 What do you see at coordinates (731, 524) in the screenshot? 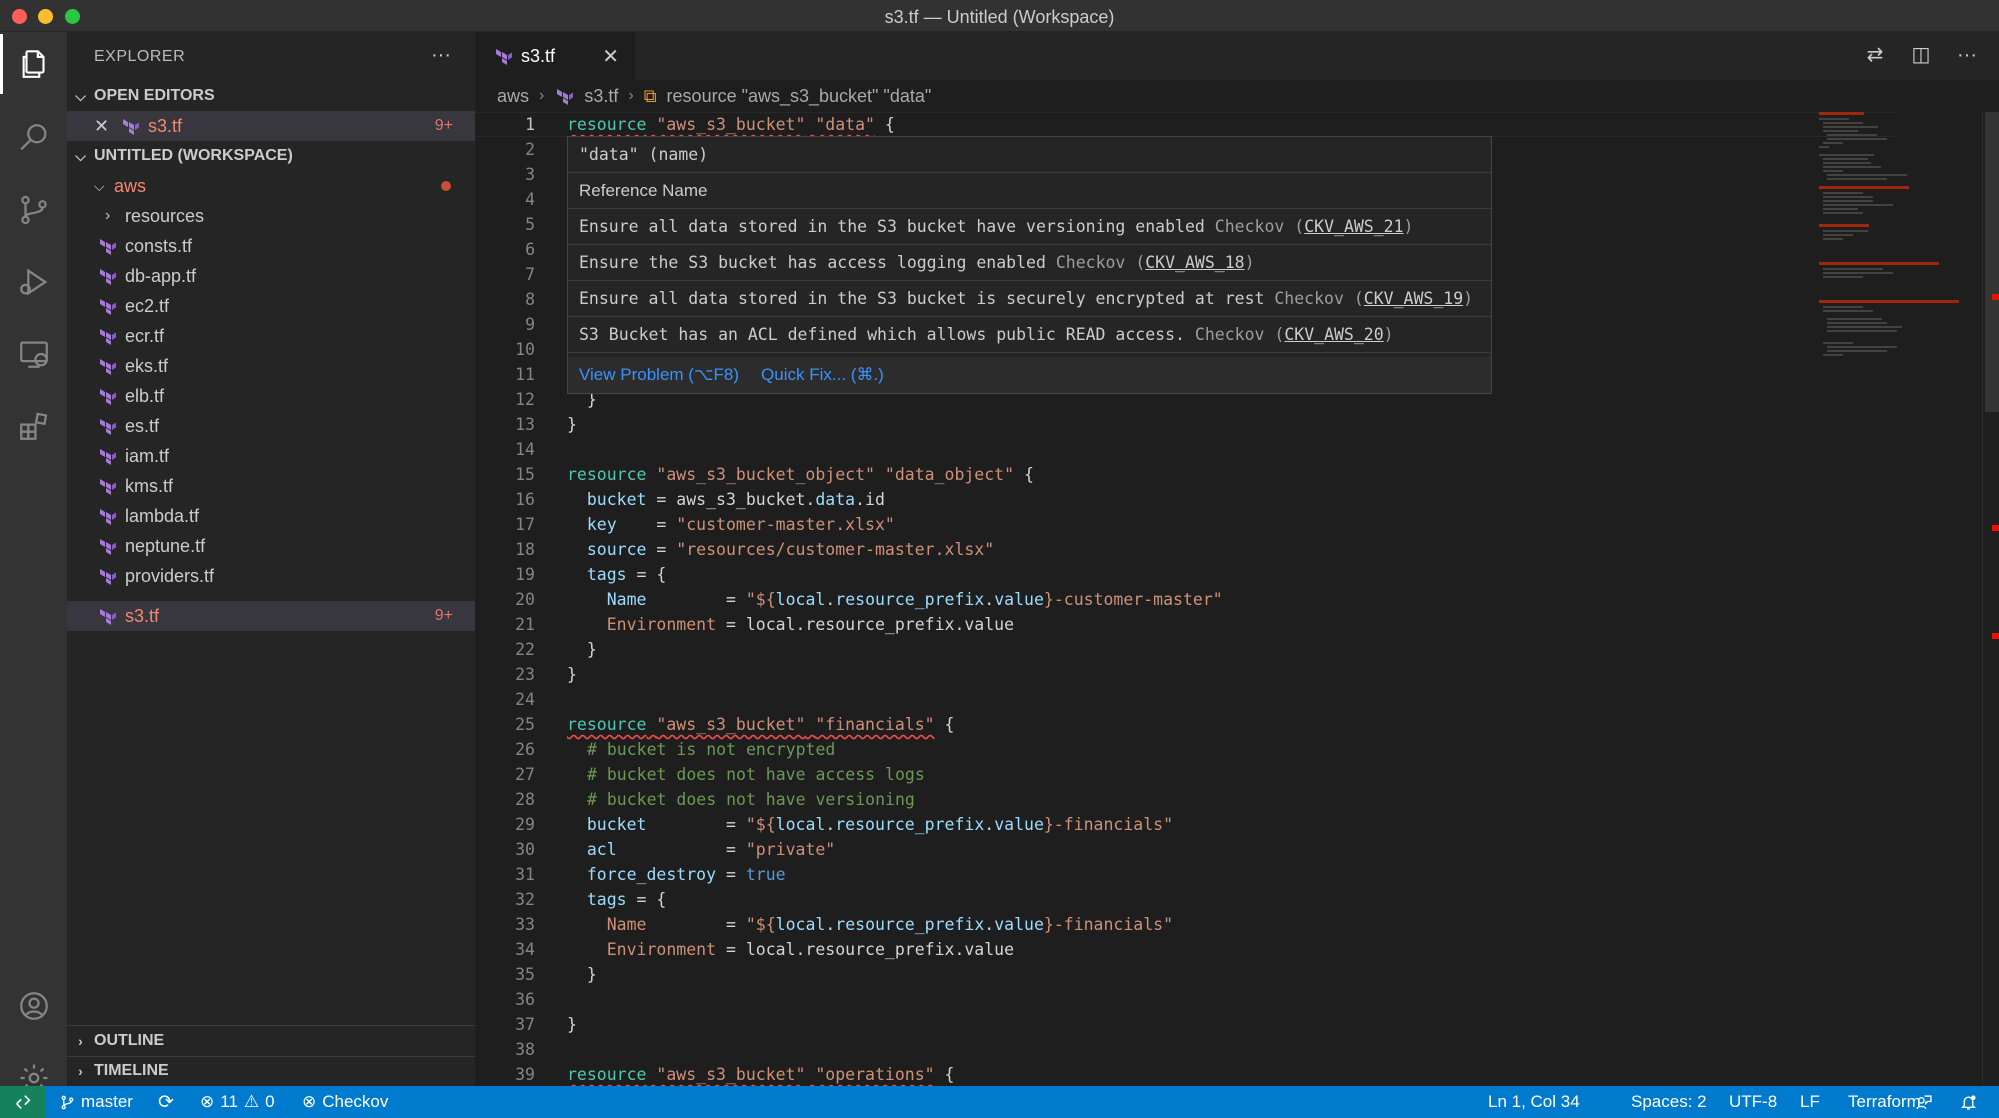
I see `code-line: key = "customer-master.xlsx"` at bounding box center [731, 524].